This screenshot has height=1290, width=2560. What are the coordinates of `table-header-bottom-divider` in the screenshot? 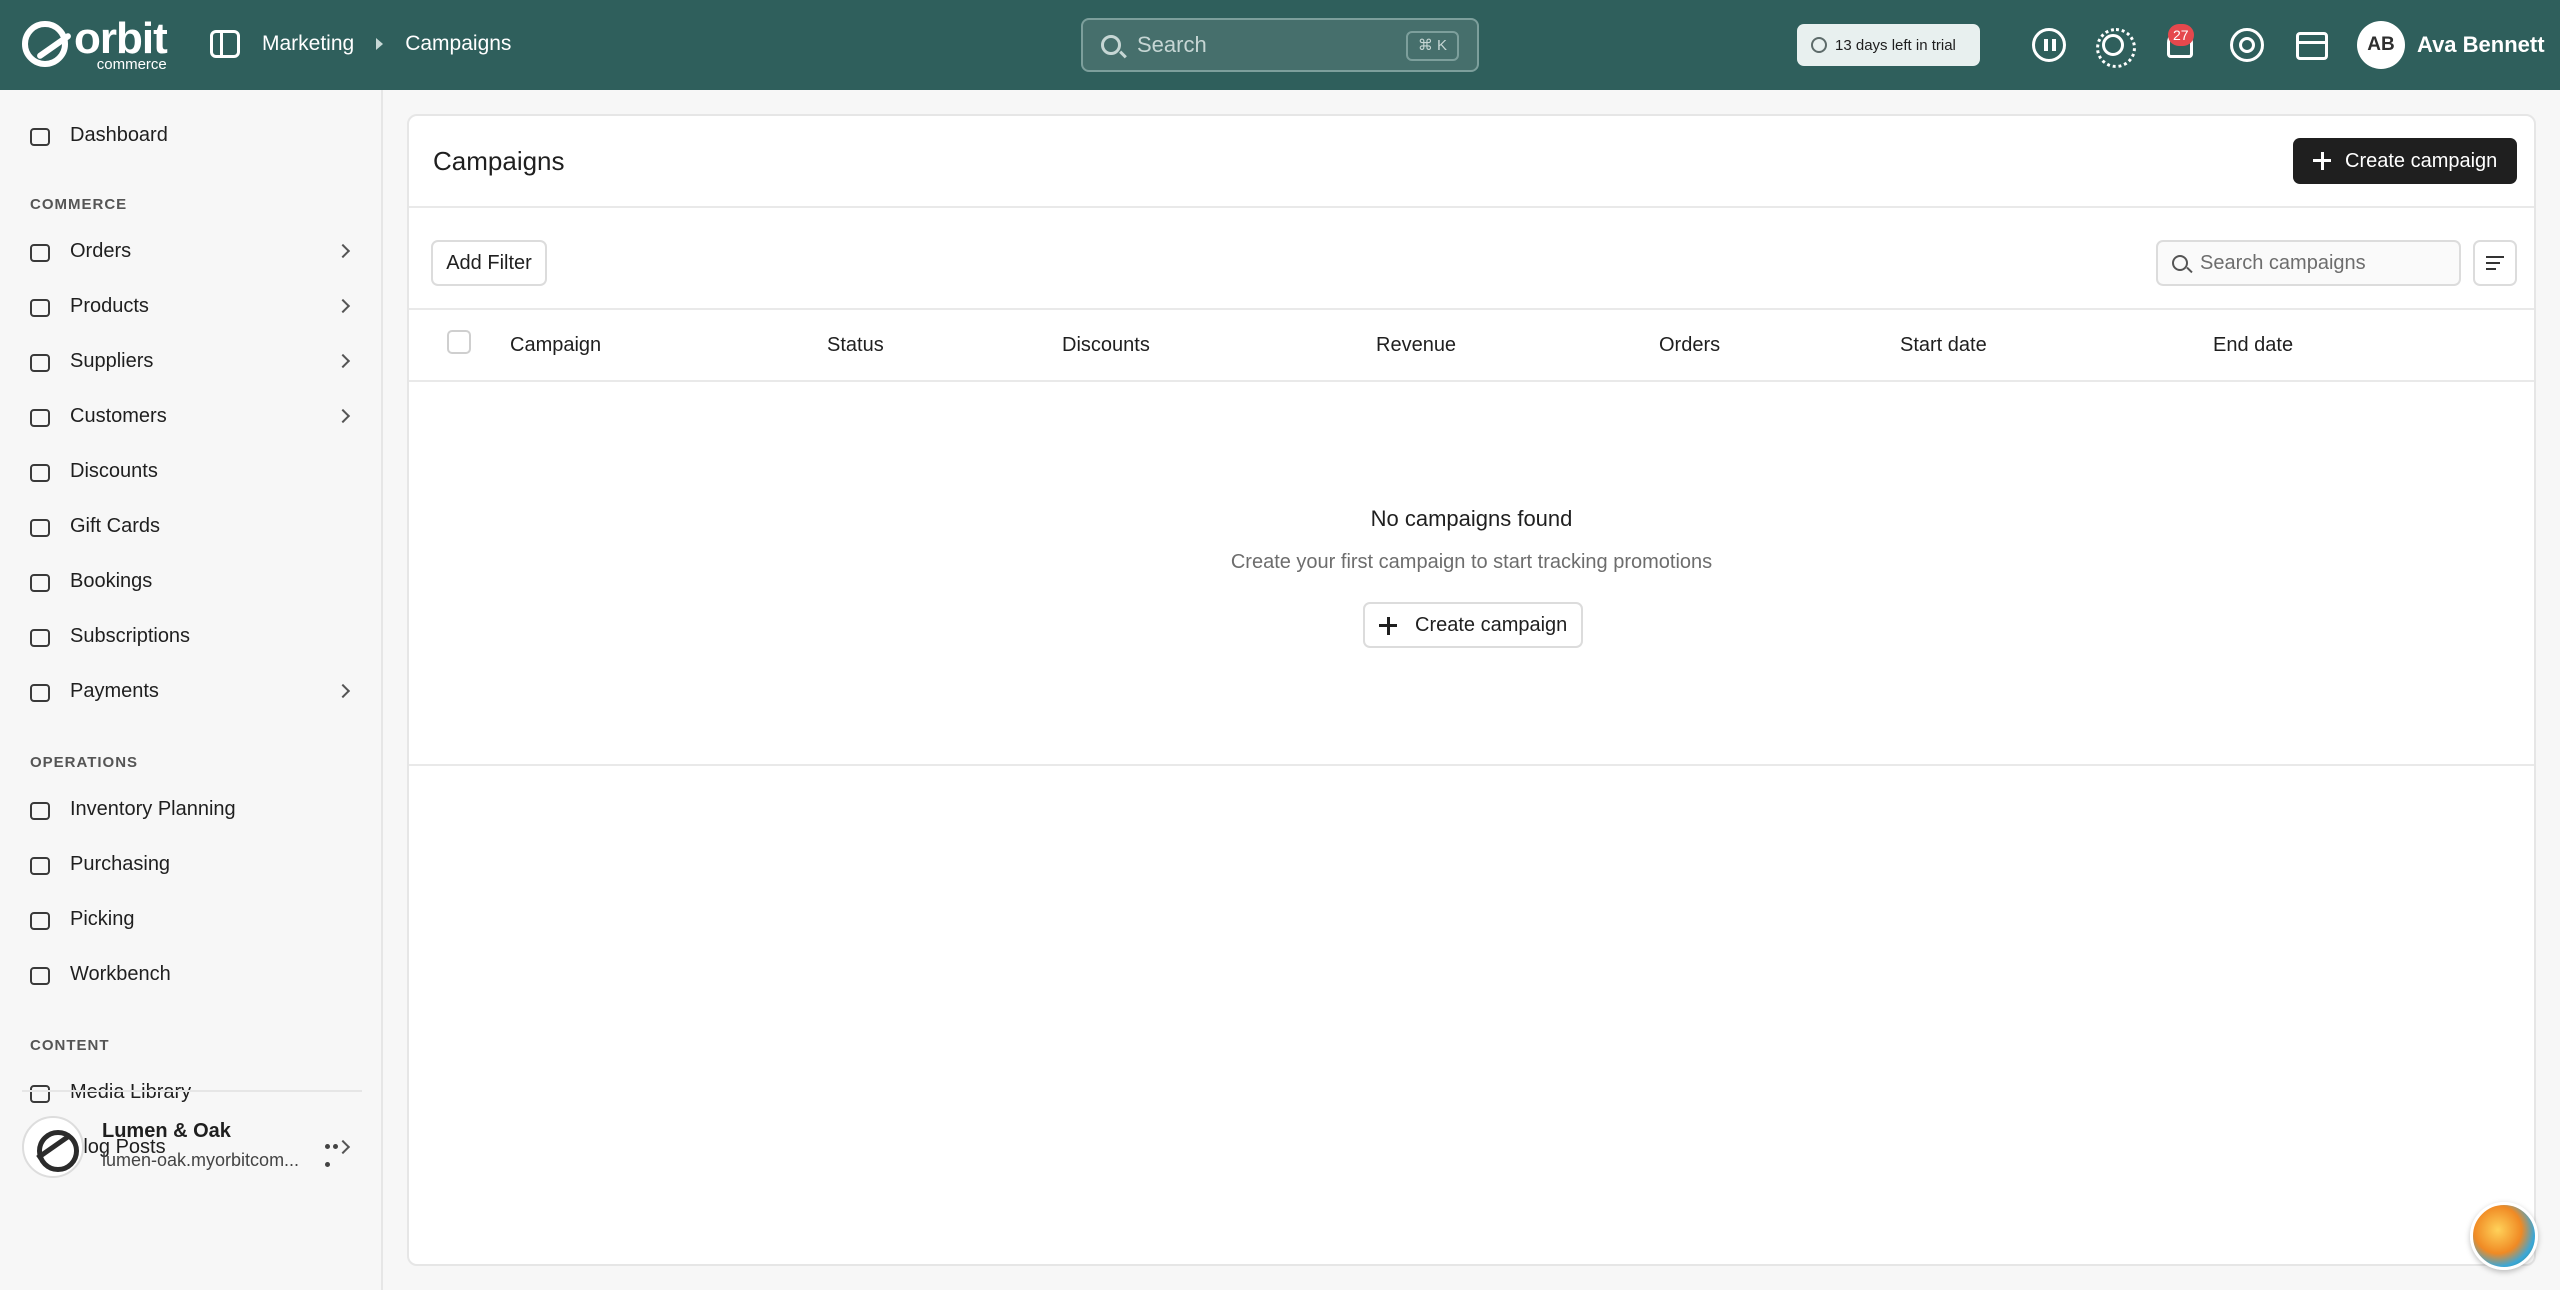 It's located at (1471, 381).